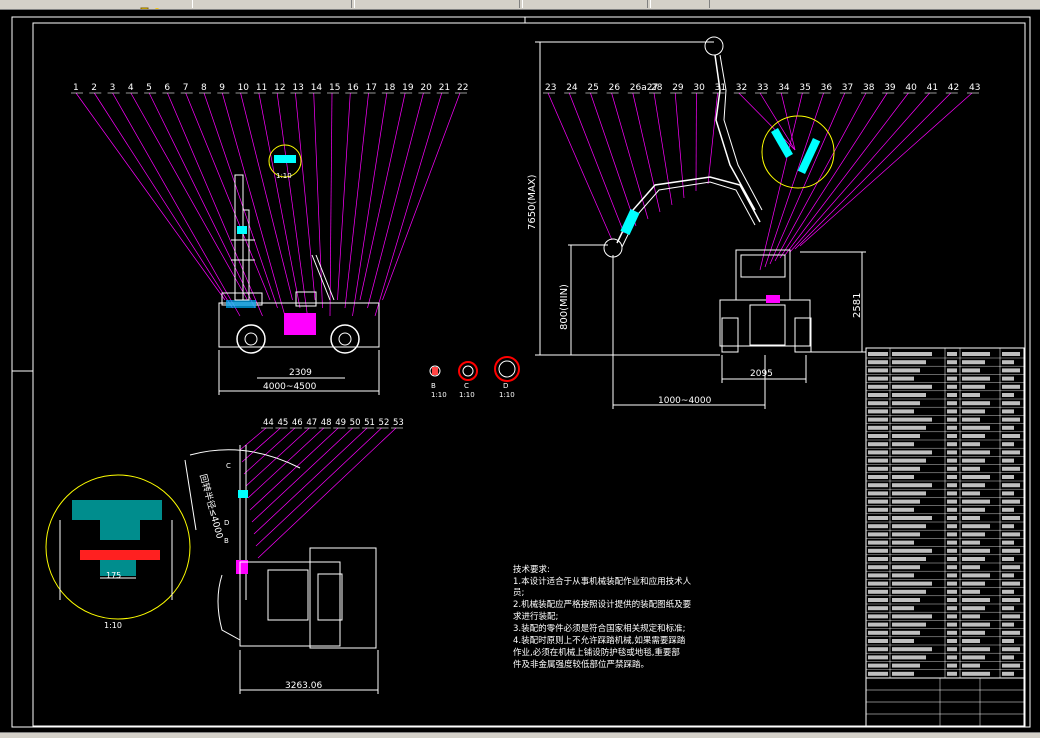 This screenshot has height=738, width=1040. I want to click on linetype-dropdown, so click(585, 4).